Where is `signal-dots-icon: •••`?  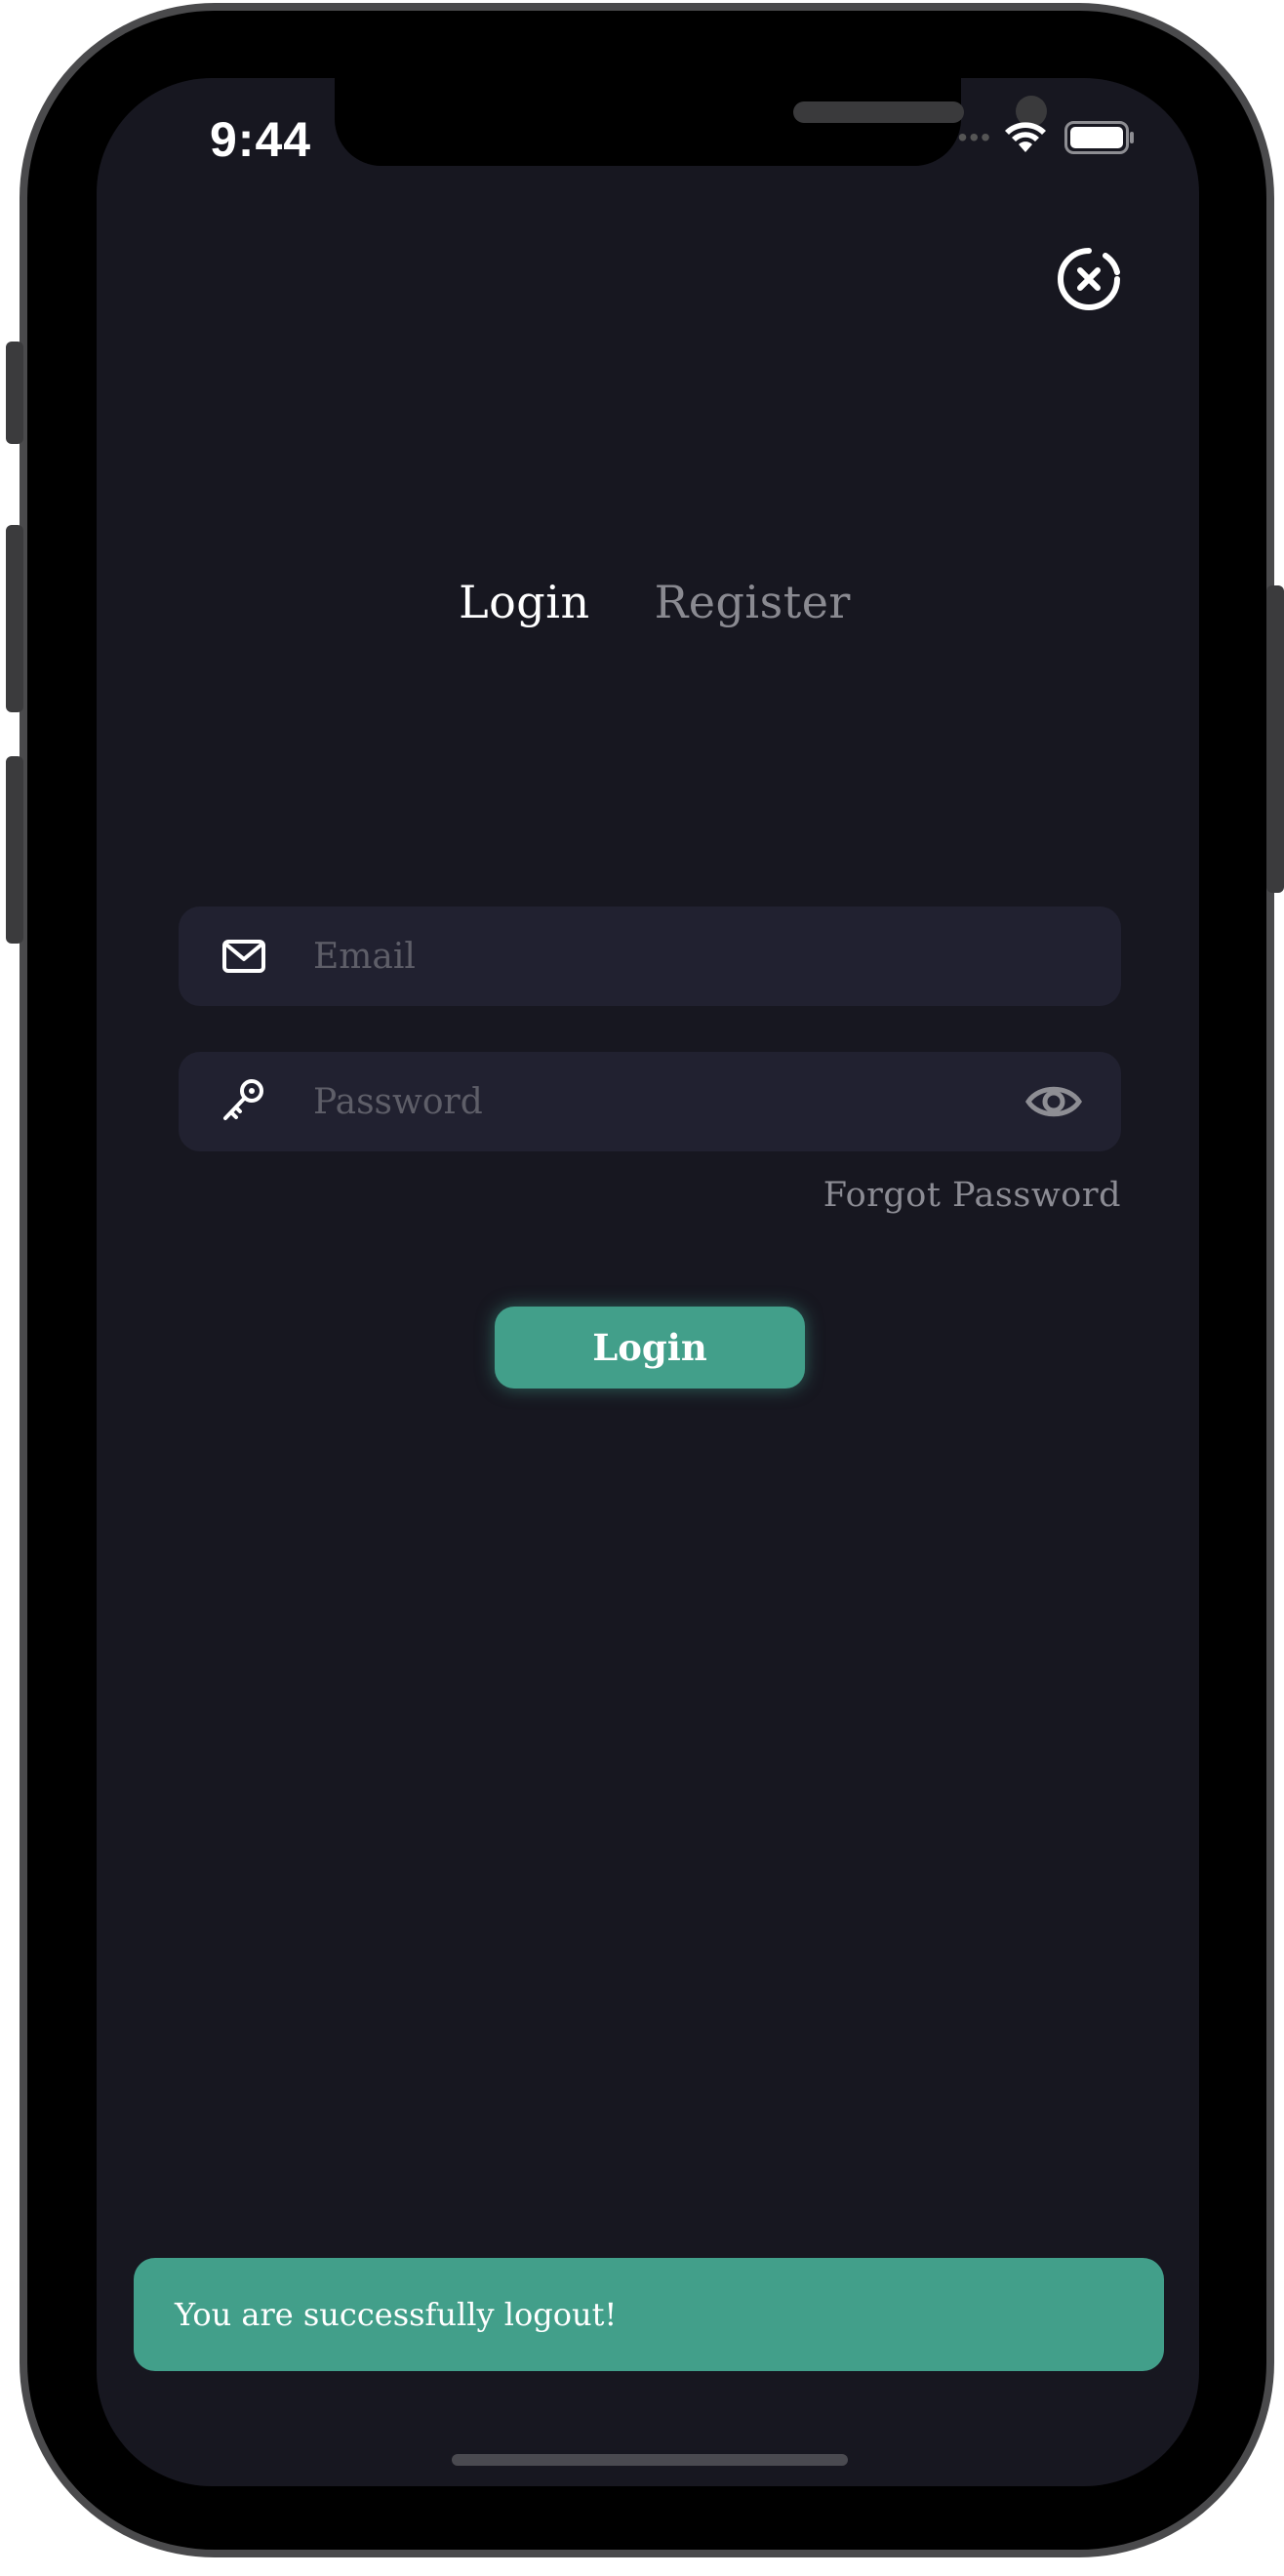
signal-dots-icon: ••• is located at coordinates (974, 137).